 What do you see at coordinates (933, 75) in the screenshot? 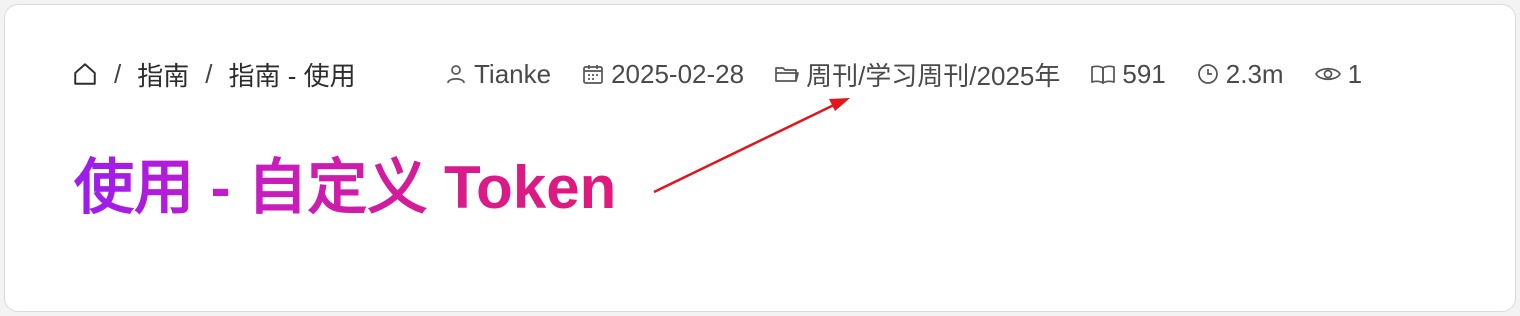
I see `category-path: 周刊/学习周刊/2025年` at bounding box center [933, 75].